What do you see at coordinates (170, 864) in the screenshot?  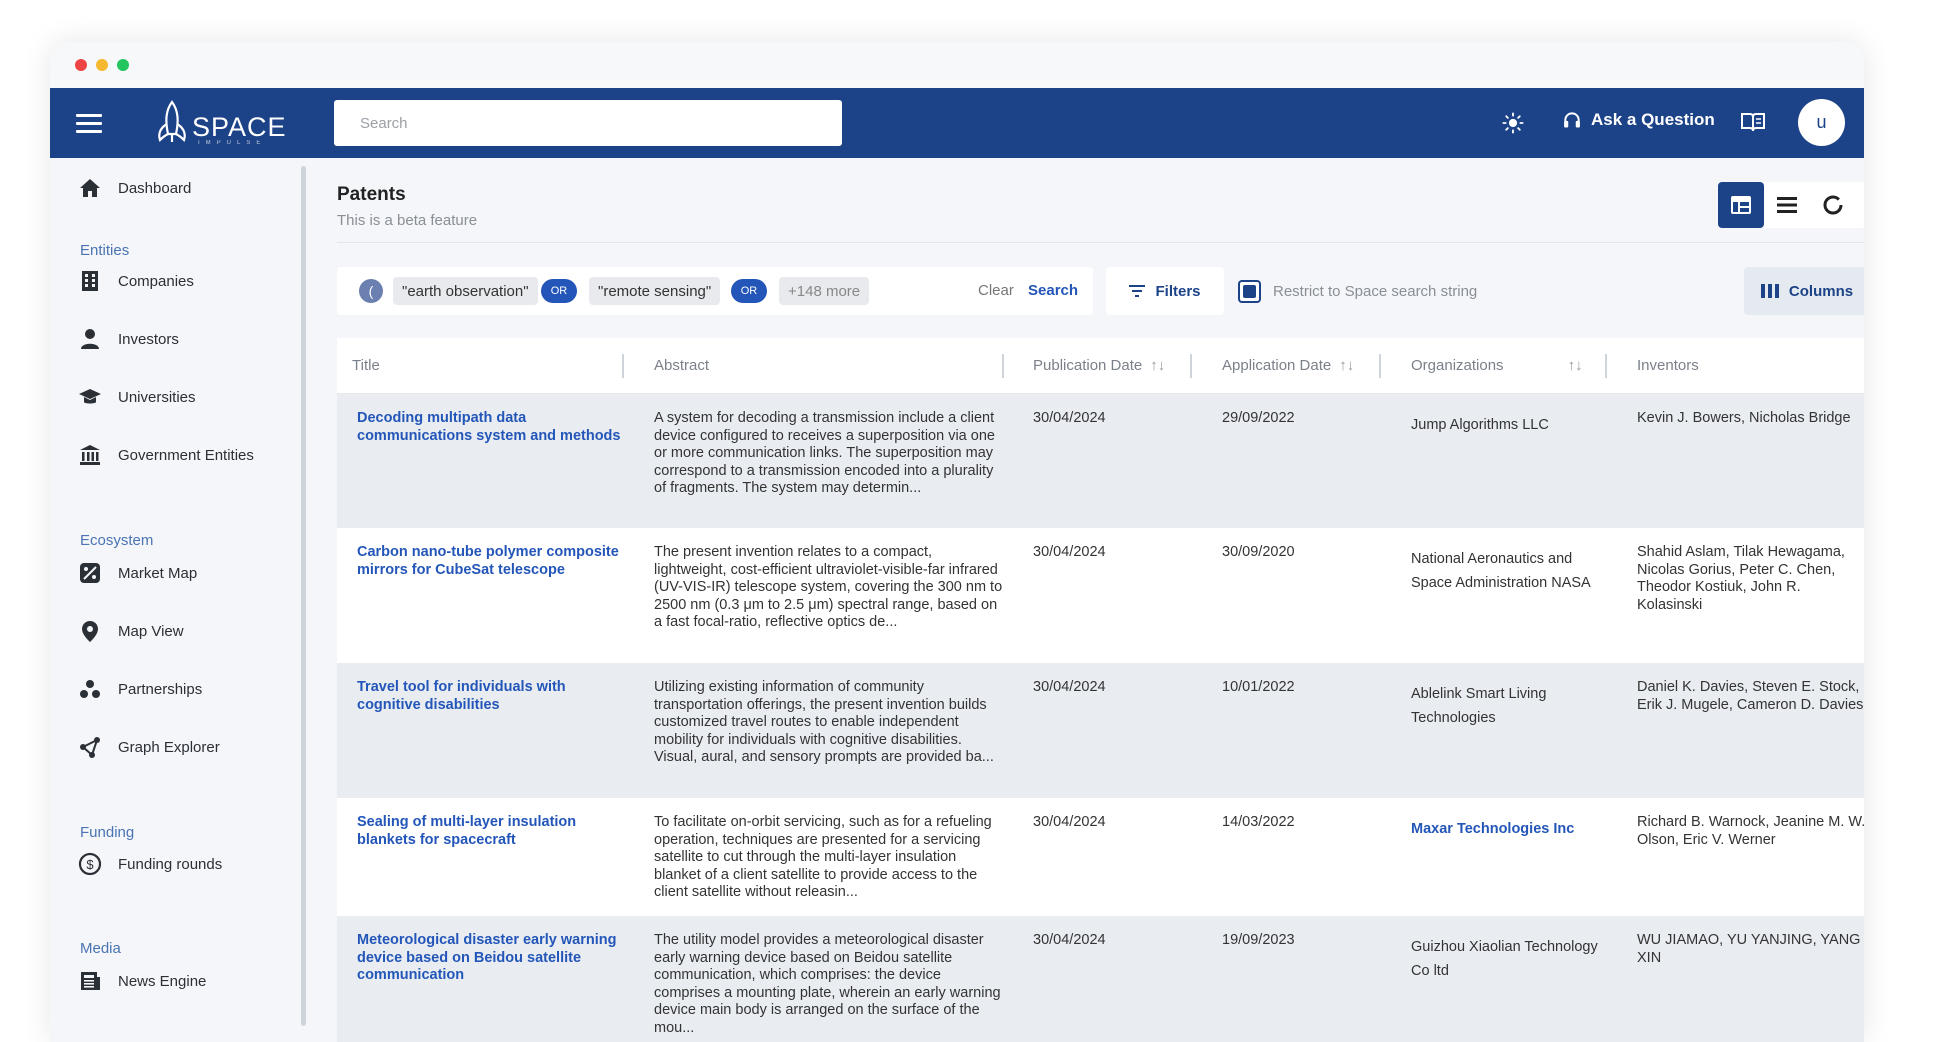 I see `sidebar-item-label: Funding rounds` at bounding box center [170, 864].